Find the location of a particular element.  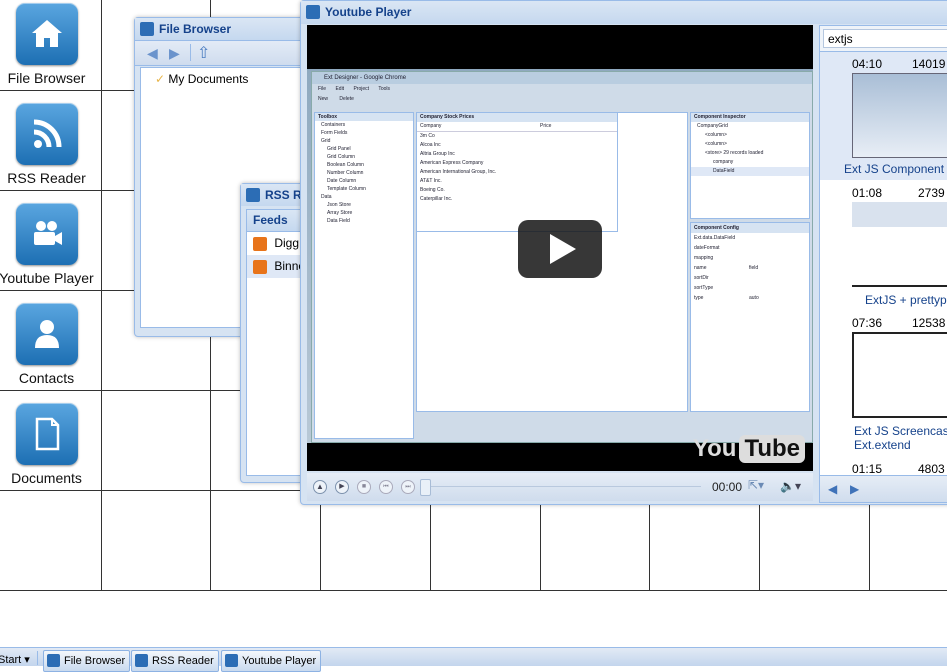

video-toolbox-item: Containers is located at coordinates (333, 125).